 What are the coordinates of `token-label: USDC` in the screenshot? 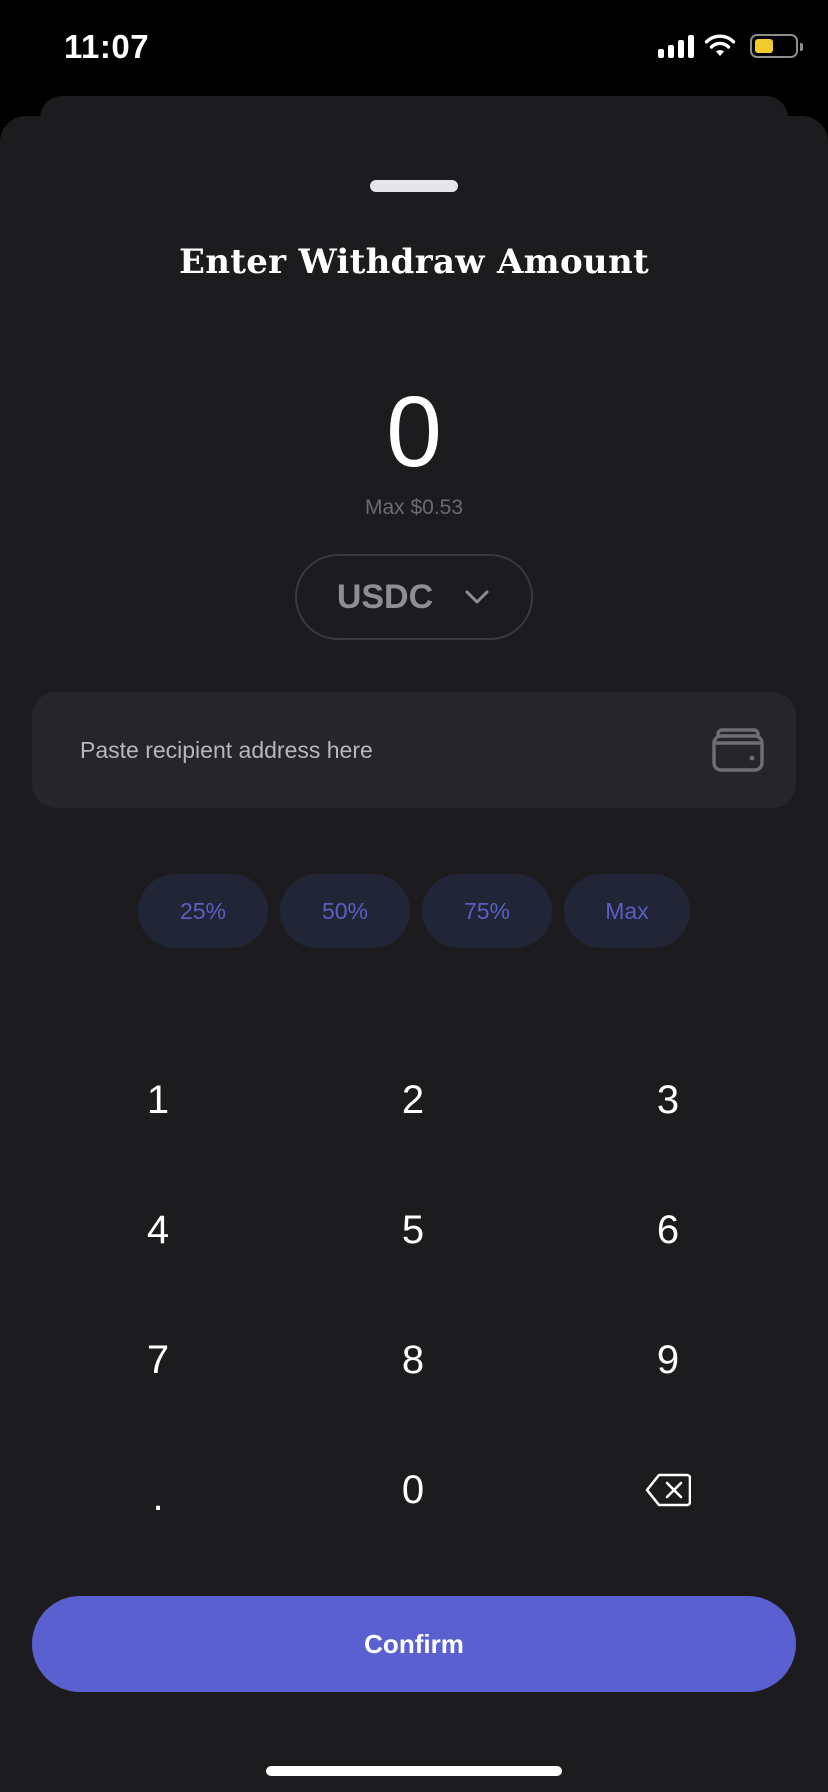 It's located at (385, 596).